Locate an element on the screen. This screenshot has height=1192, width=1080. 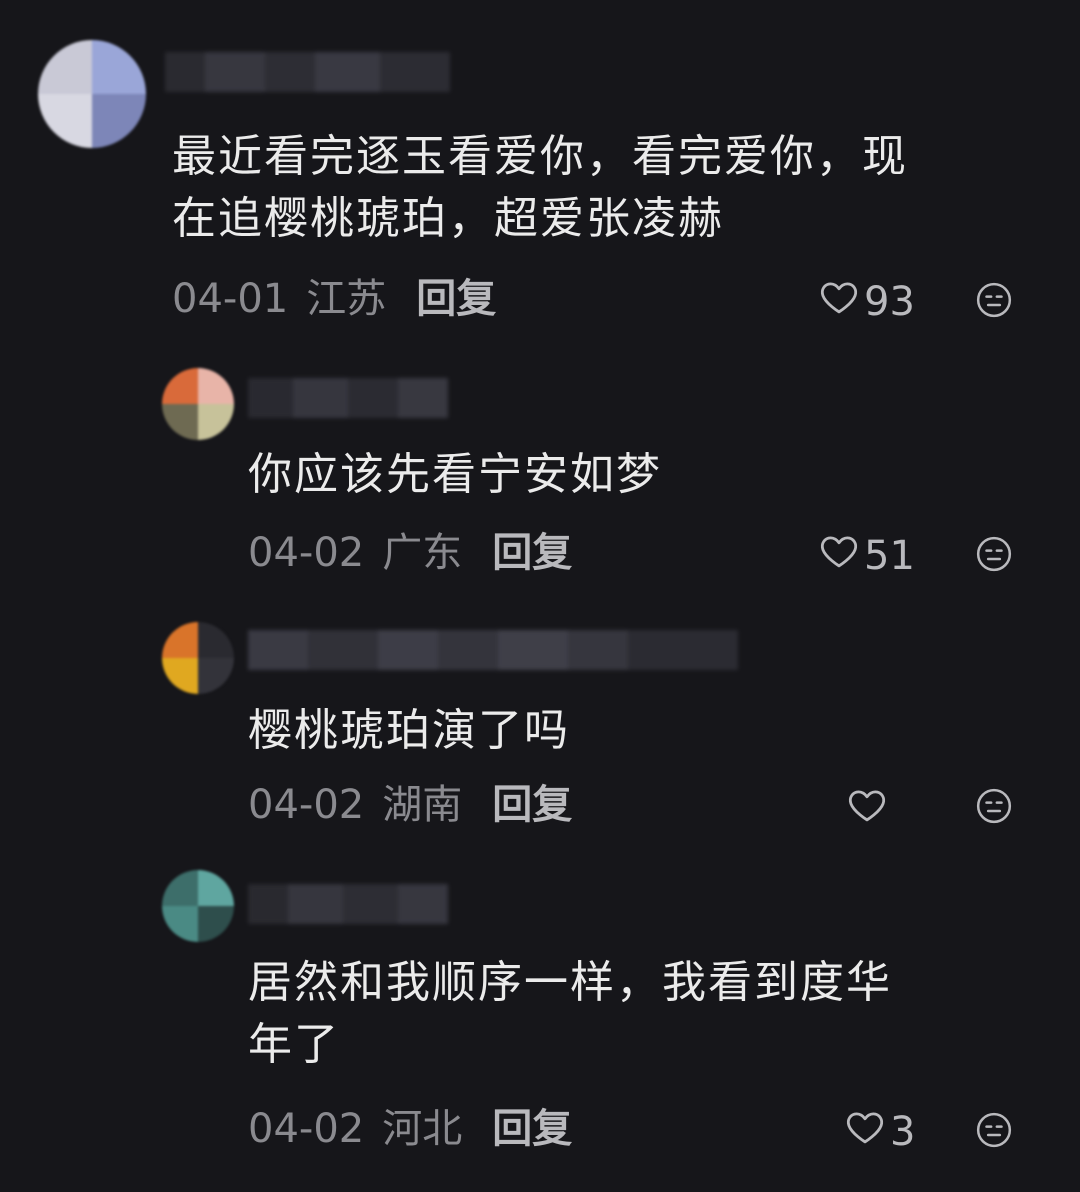
like-button: 51 is located at coordinates (866, 556).